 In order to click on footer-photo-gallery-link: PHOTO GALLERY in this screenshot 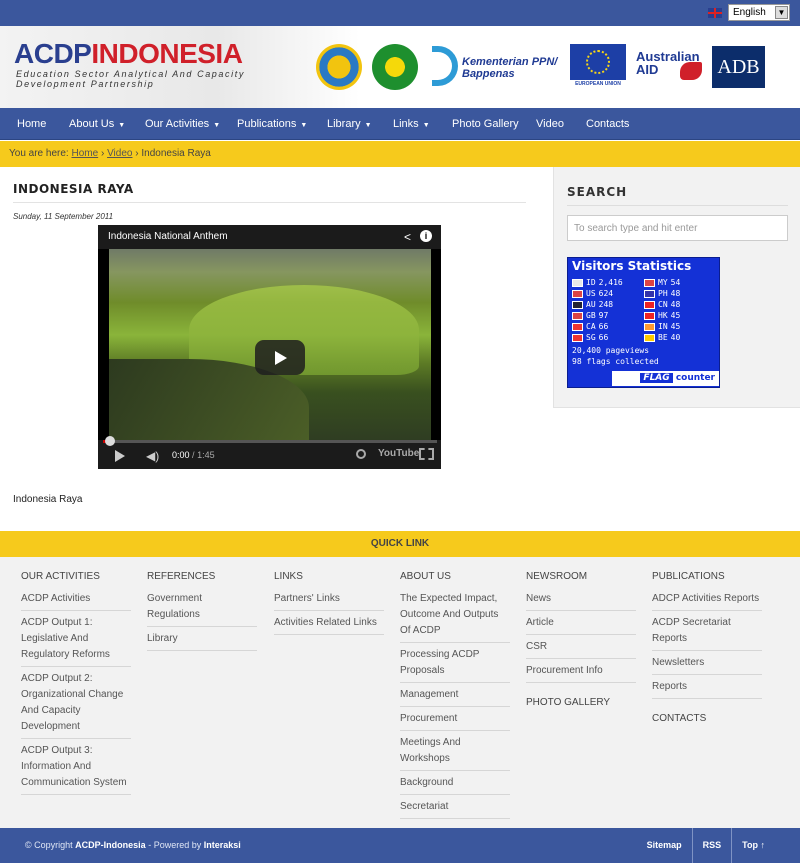, I will do `click(581, 702)`.